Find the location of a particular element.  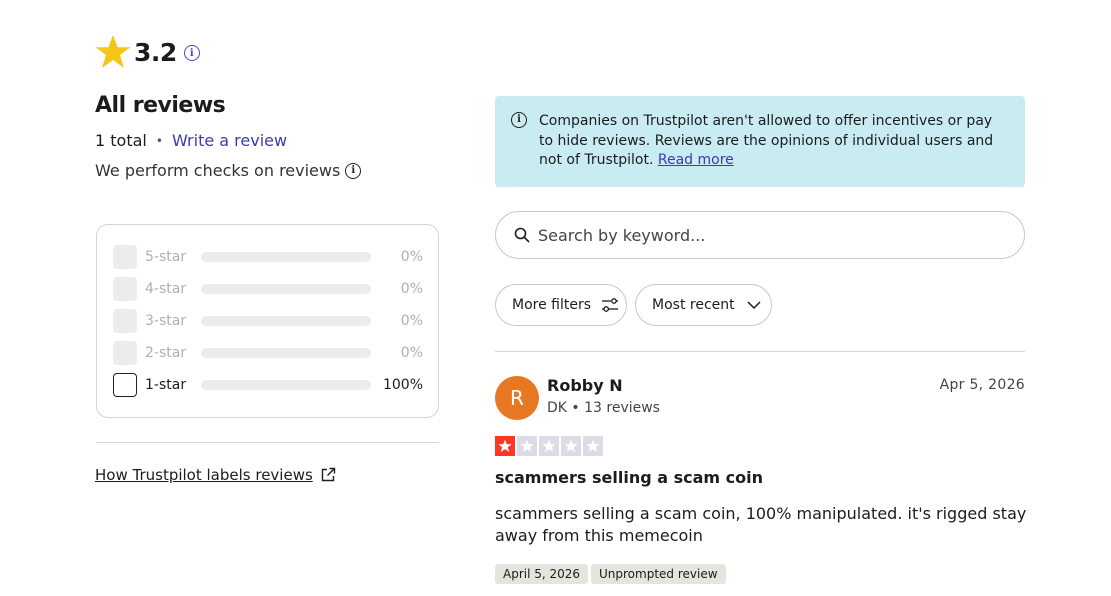

how-link-label: How Trustpilot labels reviews is located at coordinates (204, 475).